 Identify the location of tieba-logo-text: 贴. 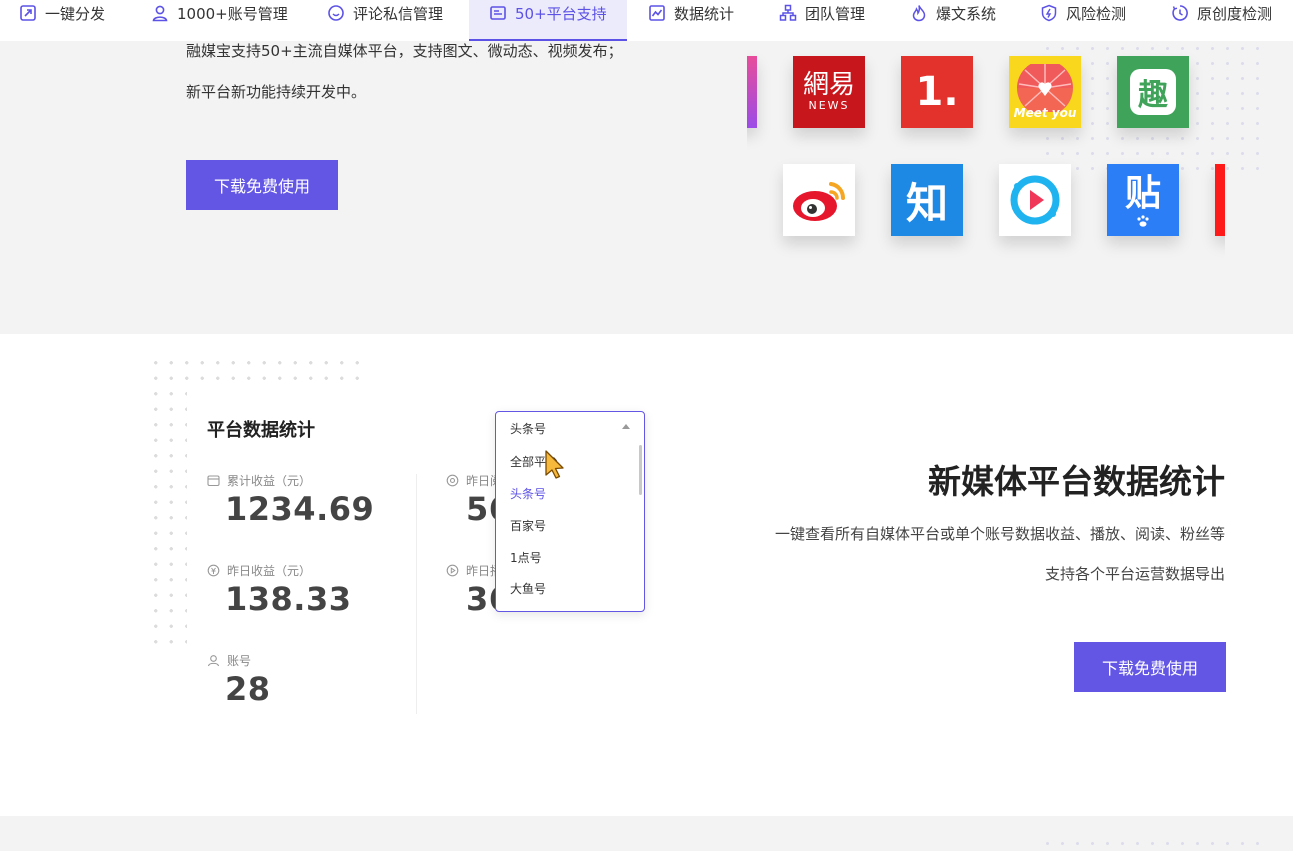
(1142, 193).